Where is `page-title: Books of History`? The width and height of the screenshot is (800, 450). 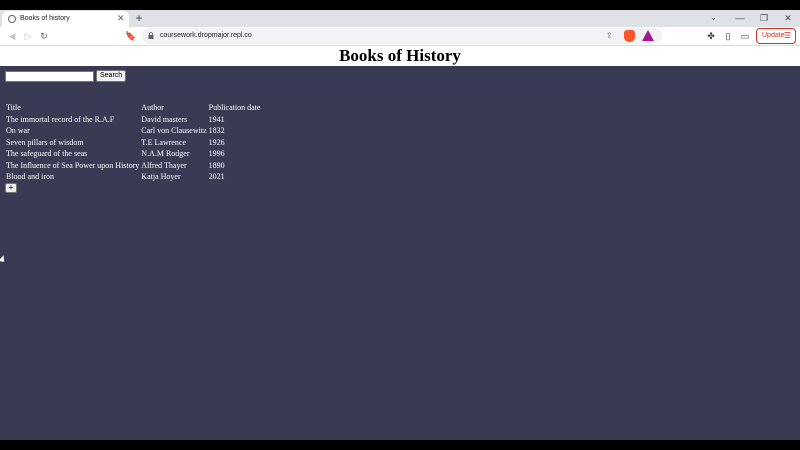
page-title: Books of History is located at coordinates (400, 55).